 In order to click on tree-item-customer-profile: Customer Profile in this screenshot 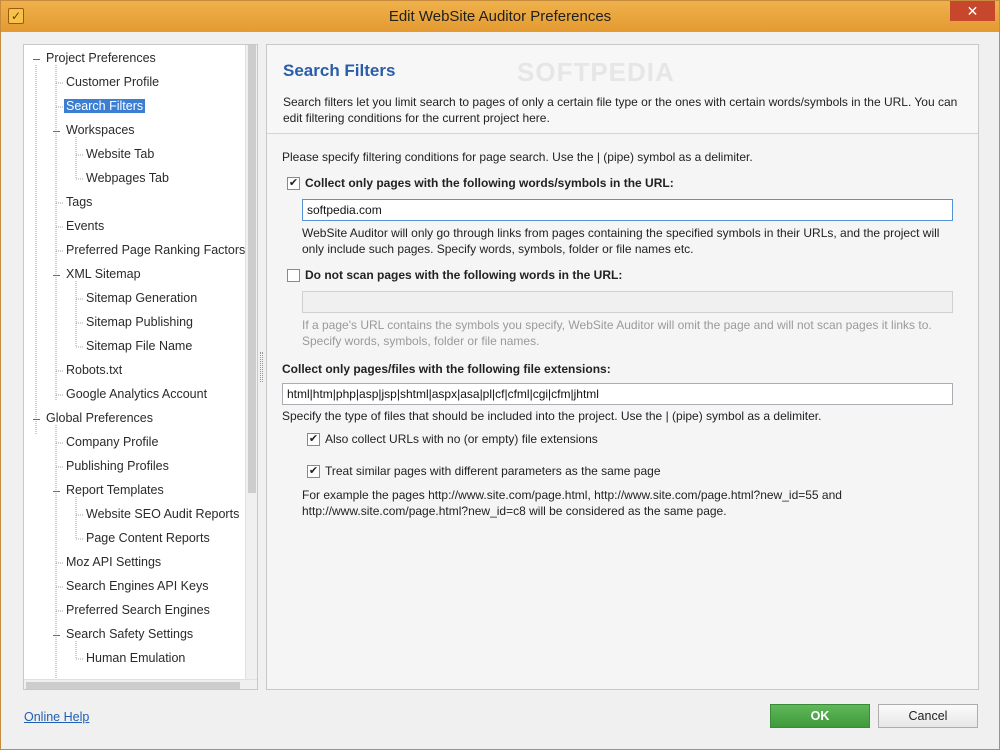, I will do `click(112, 82)`.